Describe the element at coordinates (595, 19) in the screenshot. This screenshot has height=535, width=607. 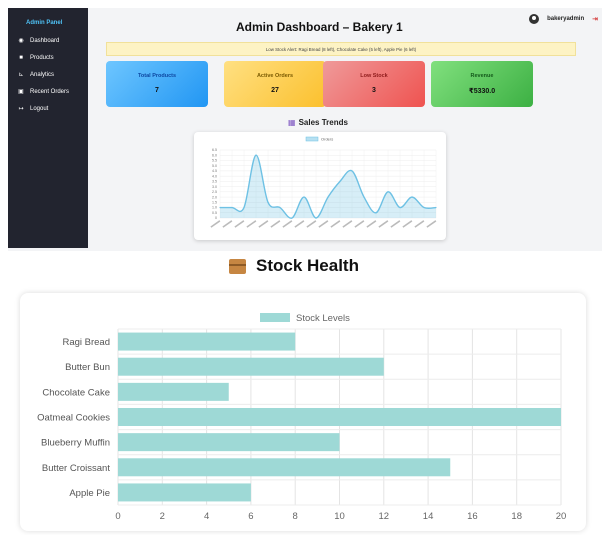
I see `logout-icon: ⇥` at that location.